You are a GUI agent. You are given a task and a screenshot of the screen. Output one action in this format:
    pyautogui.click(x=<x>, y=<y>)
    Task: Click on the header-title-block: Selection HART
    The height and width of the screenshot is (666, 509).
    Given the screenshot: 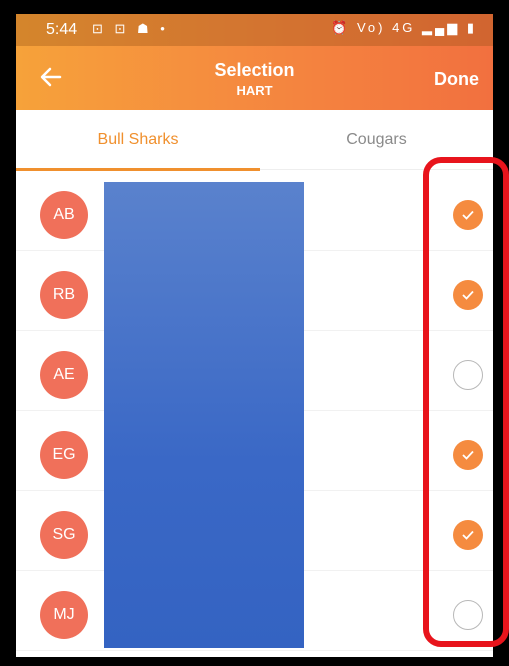 What is the action you would take?
    pyautogui.click(x=254, y=79)
    